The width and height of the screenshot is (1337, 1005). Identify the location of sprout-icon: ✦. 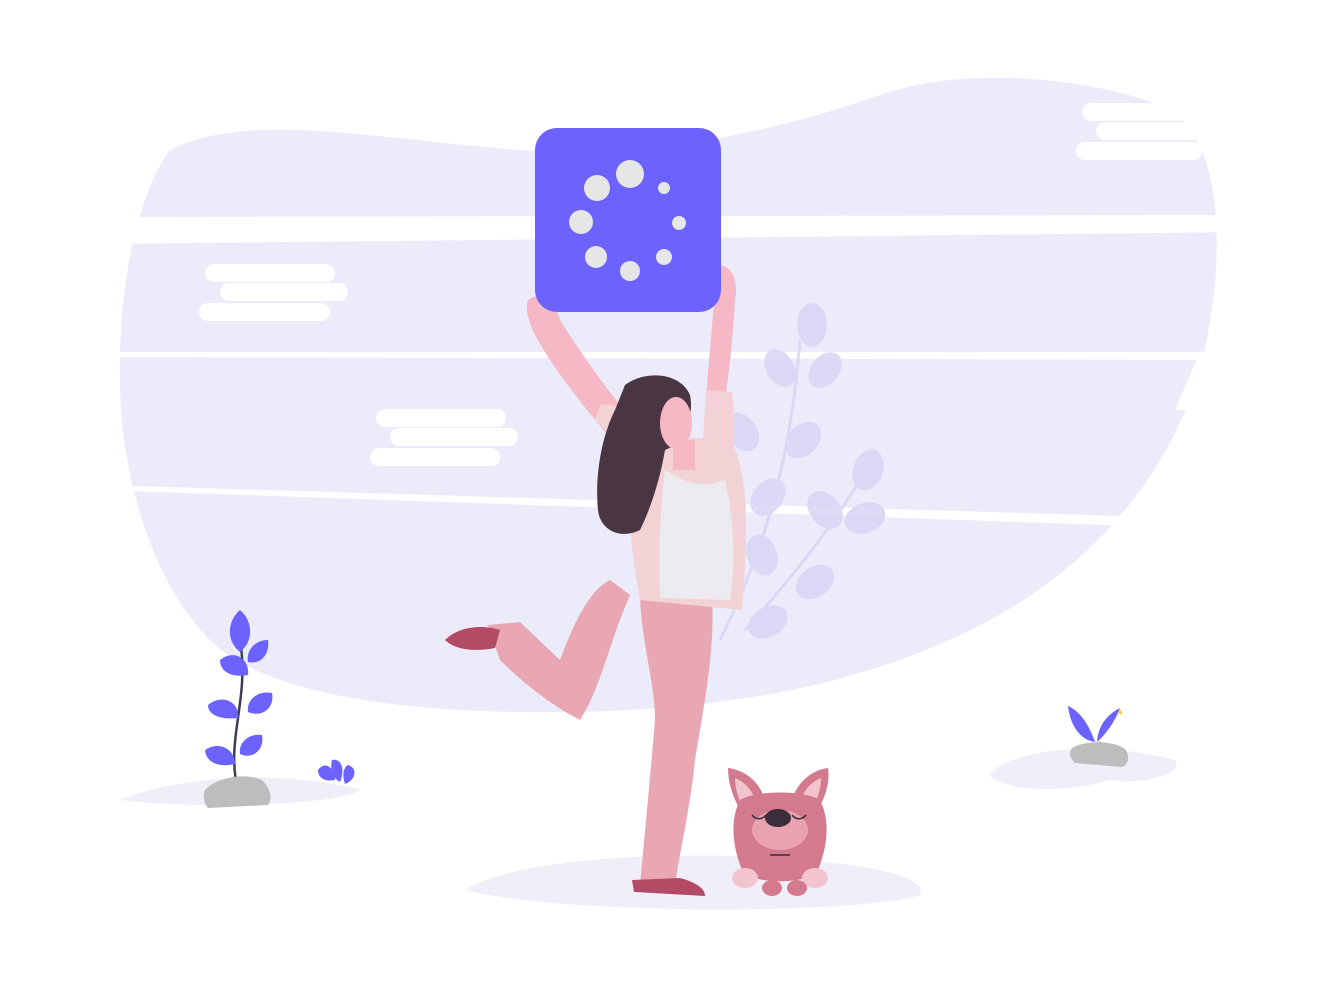
(1096, 727).